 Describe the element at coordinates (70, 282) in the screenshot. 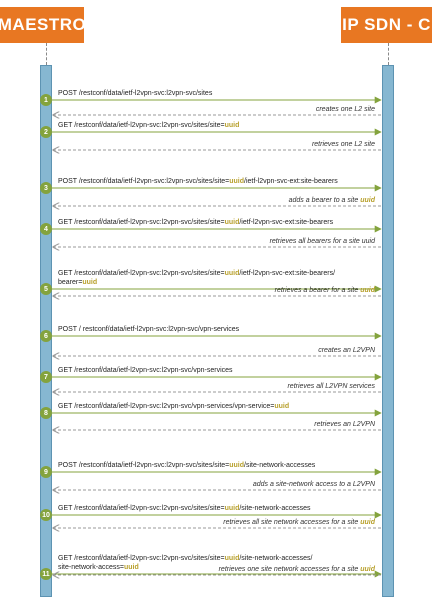

I see `text-segment: bearer=` at that location.